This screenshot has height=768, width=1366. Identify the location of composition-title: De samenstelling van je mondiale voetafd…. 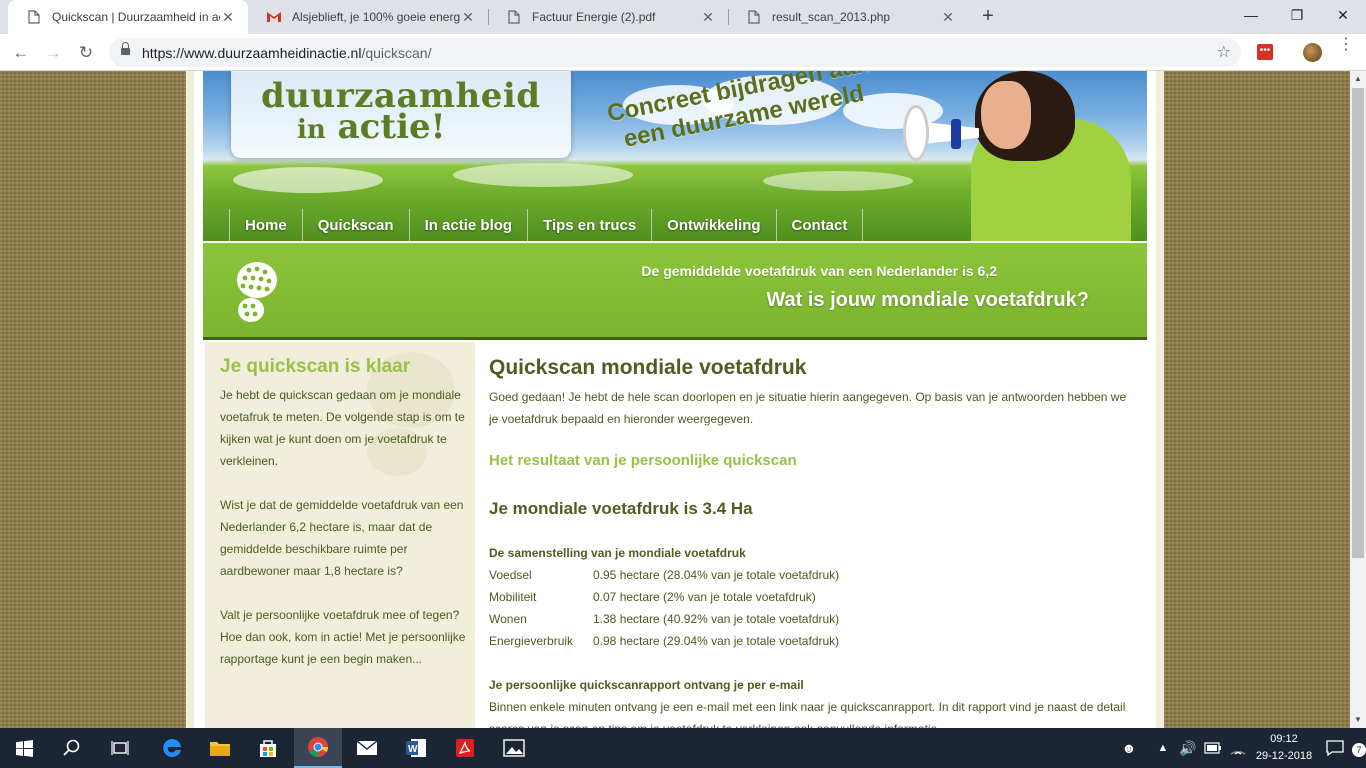
(617, 553).